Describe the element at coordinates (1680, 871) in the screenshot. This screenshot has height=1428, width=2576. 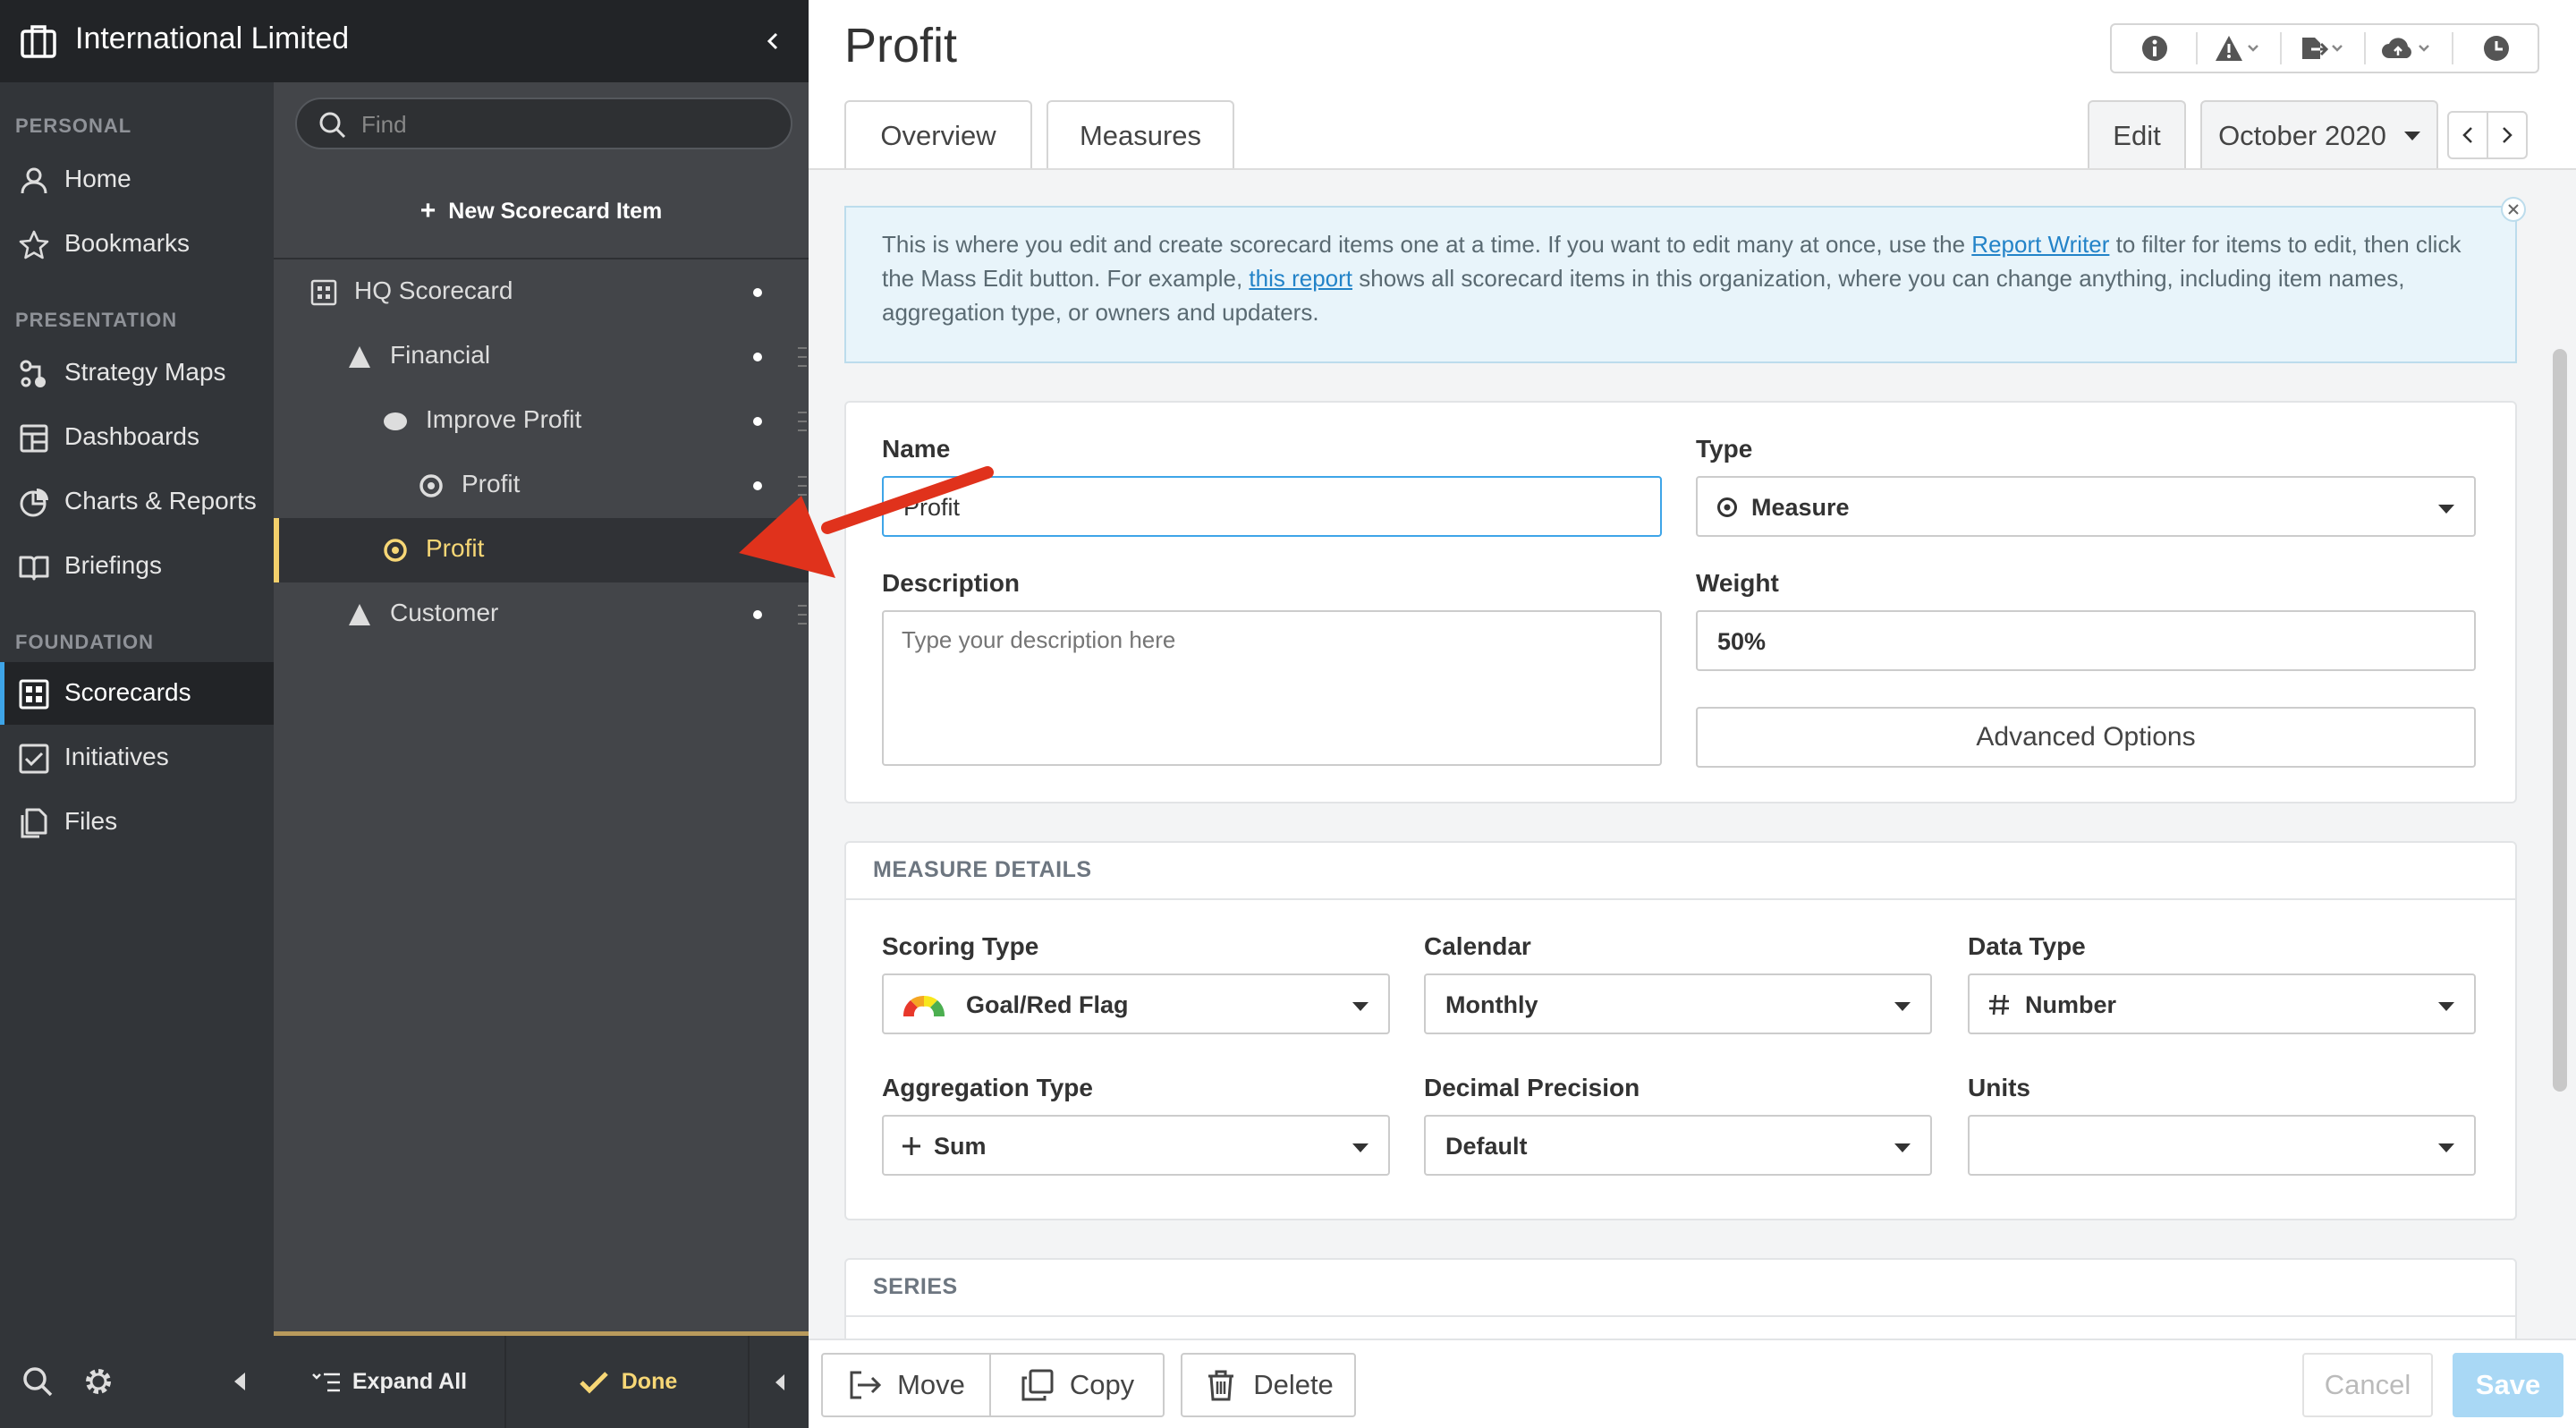
I see `measure-details-title: MEASURE DETAILS` at that location.